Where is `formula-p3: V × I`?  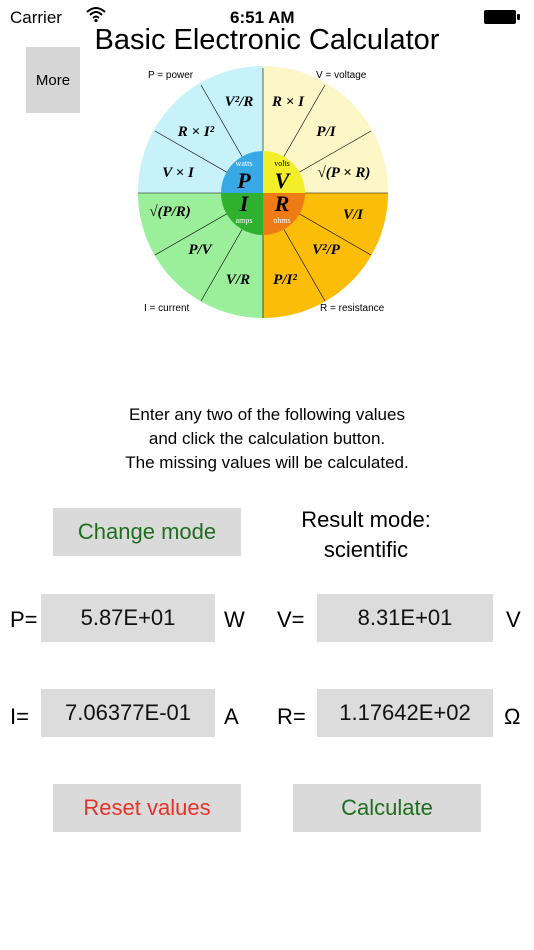 formula-p3: V × I is located at coordinates (178, 173).